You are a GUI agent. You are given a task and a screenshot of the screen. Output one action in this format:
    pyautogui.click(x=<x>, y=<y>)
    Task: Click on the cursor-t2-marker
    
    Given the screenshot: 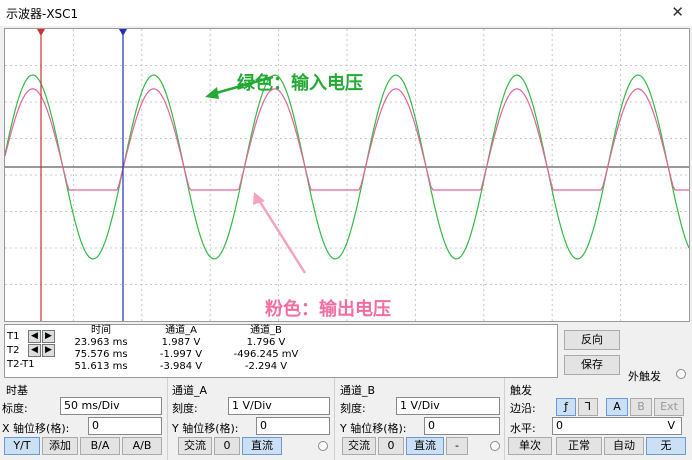 What is the action you would take?
    pyautogui.click(x=123, y=32)
    